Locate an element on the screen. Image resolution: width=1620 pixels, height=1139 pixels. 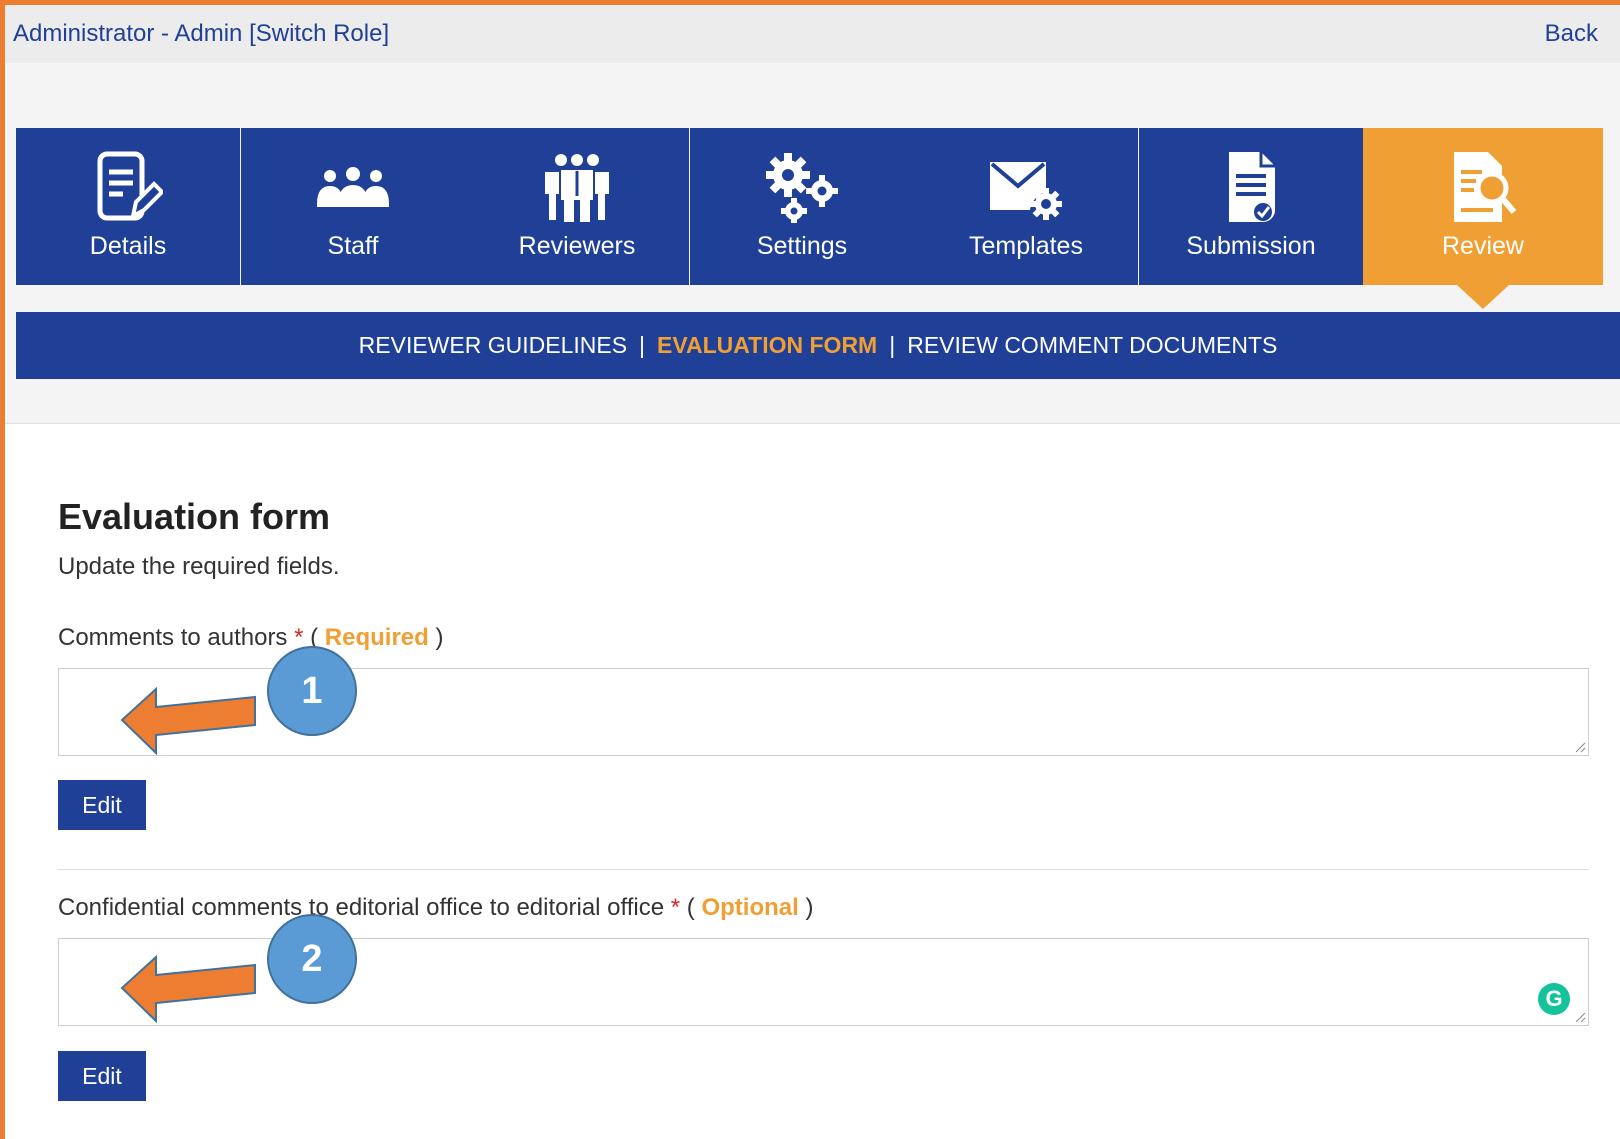
grammarly-icon: G is located at coordinates (1554, 999).